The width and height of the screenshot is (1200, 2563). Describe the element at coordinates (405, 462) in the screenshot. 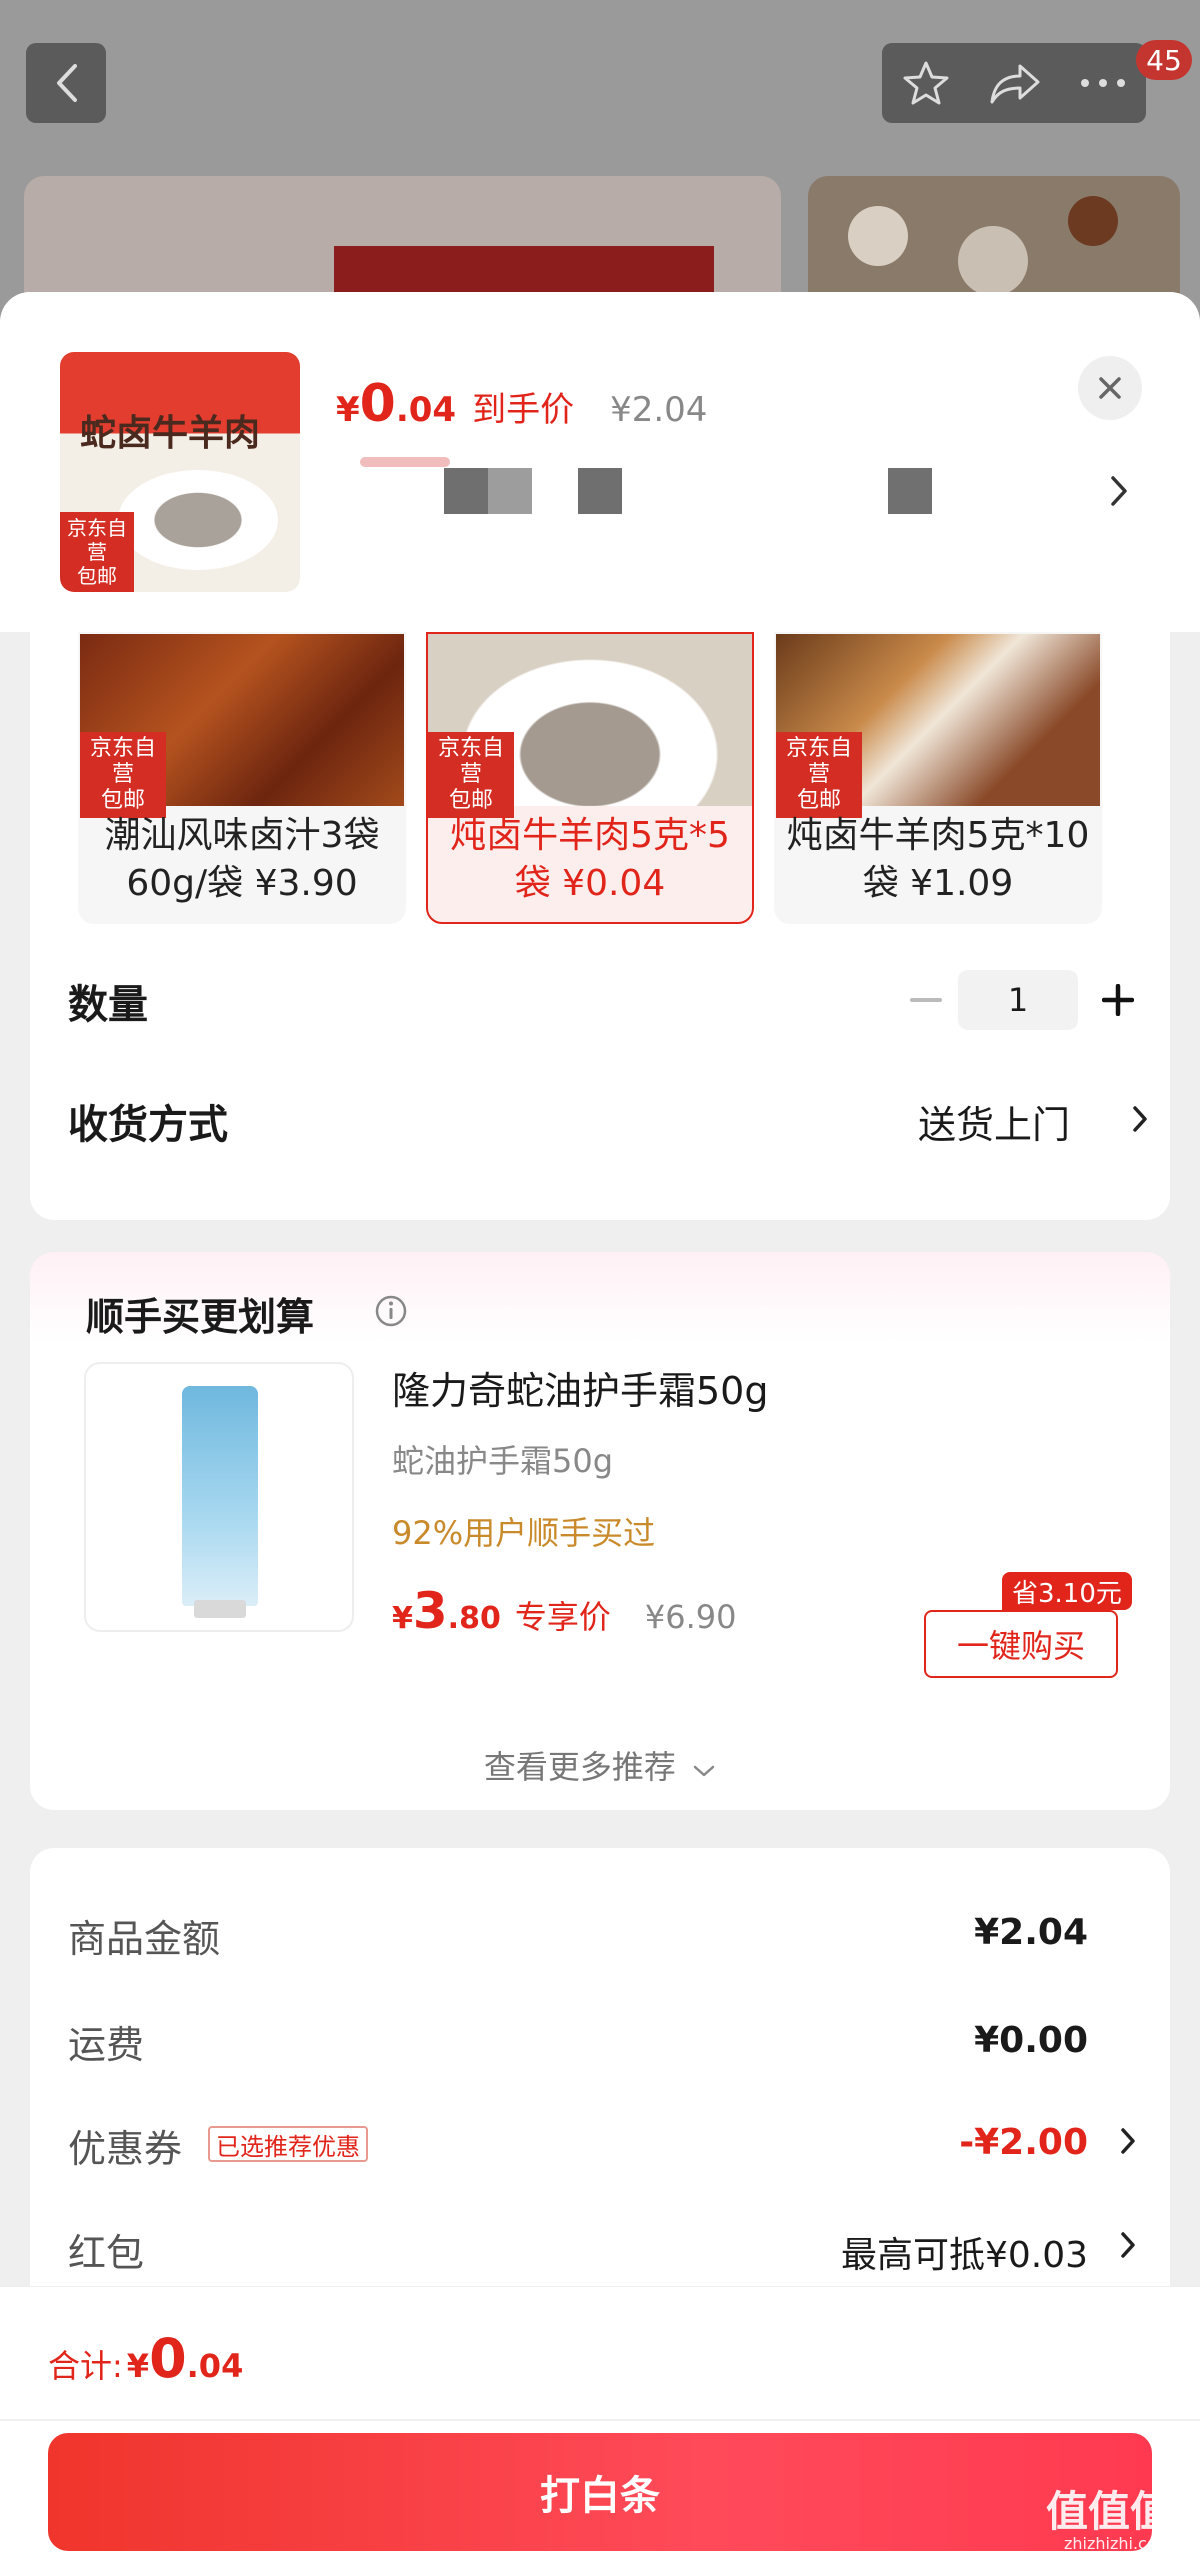

I see `price-underline-decoration` at that location.